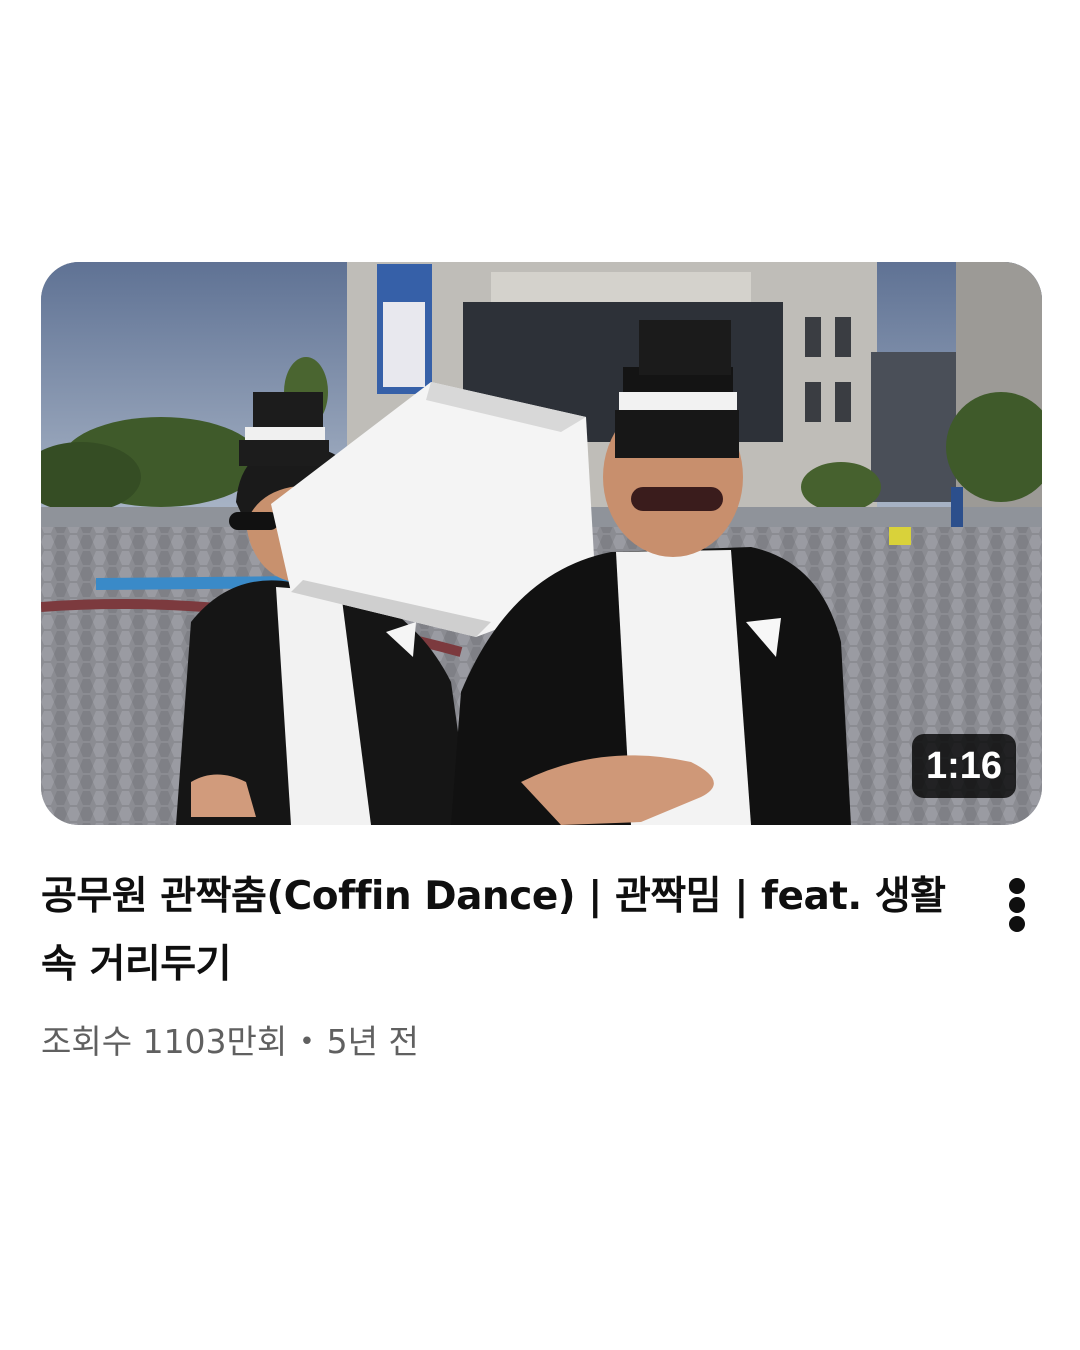 The image size is (1080, 1350). Describe the element at coordinates (164, 1041) in the screenshot. I see `view-count: 조회수 1103만회` at that location.